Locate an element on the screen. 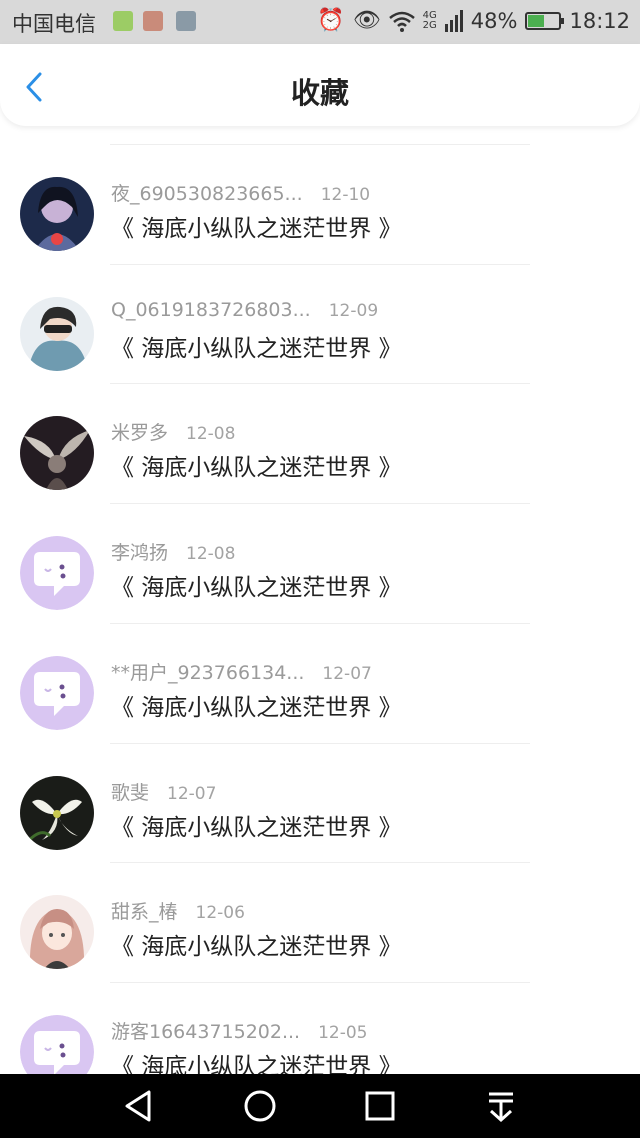 The image size is (640, 1138). item-meta: 游客16643715202... 12-05 is located at coordinates (239, 1030).